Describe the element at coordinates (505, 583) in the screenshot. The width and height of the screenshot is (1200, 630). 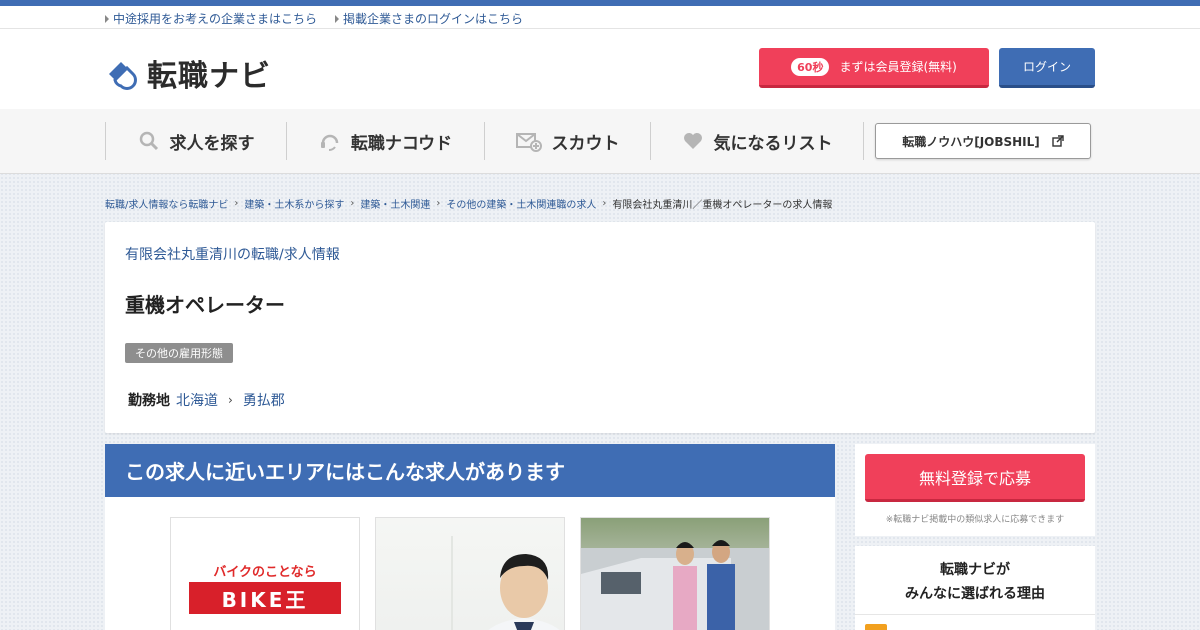
I see `person-photo` at that location.